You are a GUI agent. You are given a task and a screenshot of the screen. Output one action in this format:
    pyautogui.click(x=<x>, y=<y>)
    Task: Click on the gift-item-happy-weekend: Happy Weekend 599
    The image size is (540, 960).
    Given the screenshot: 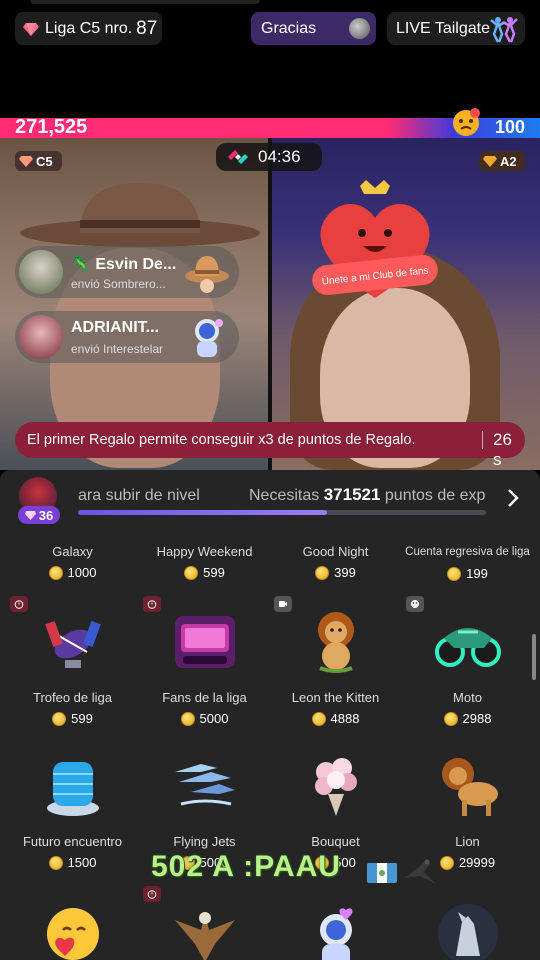 What is the action you would take?
    pyautogui.click(x=204, y=562)
    